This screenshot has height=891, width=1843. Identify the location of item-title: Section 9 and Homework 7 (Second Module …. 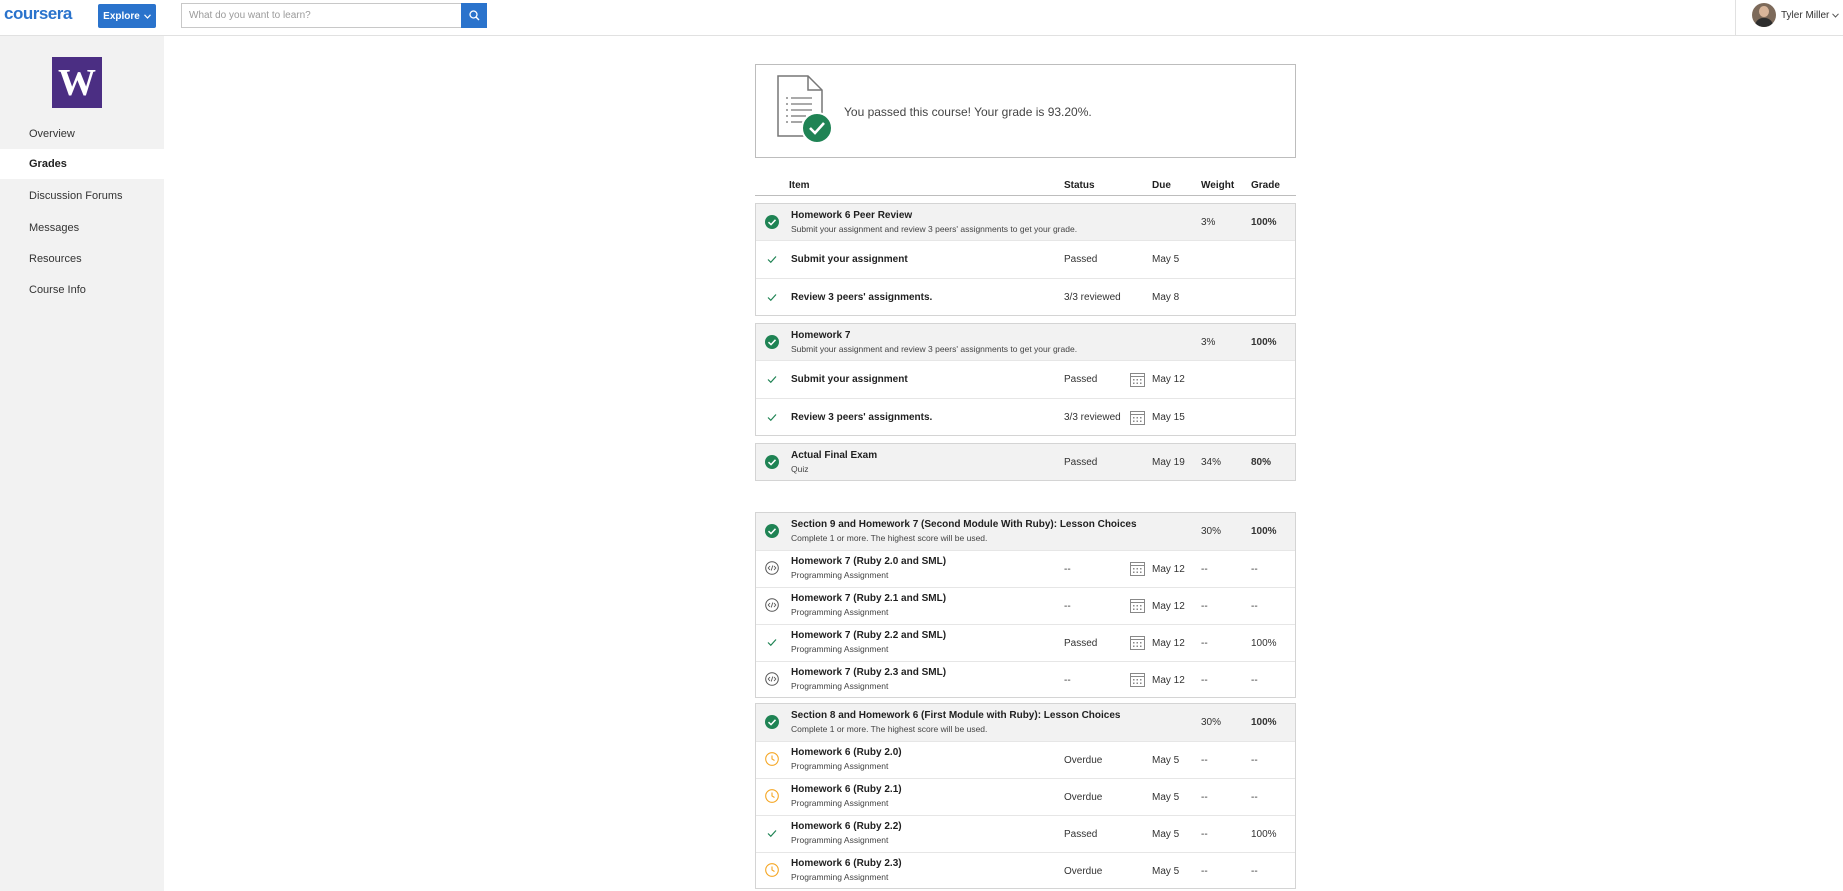
(964, 524).